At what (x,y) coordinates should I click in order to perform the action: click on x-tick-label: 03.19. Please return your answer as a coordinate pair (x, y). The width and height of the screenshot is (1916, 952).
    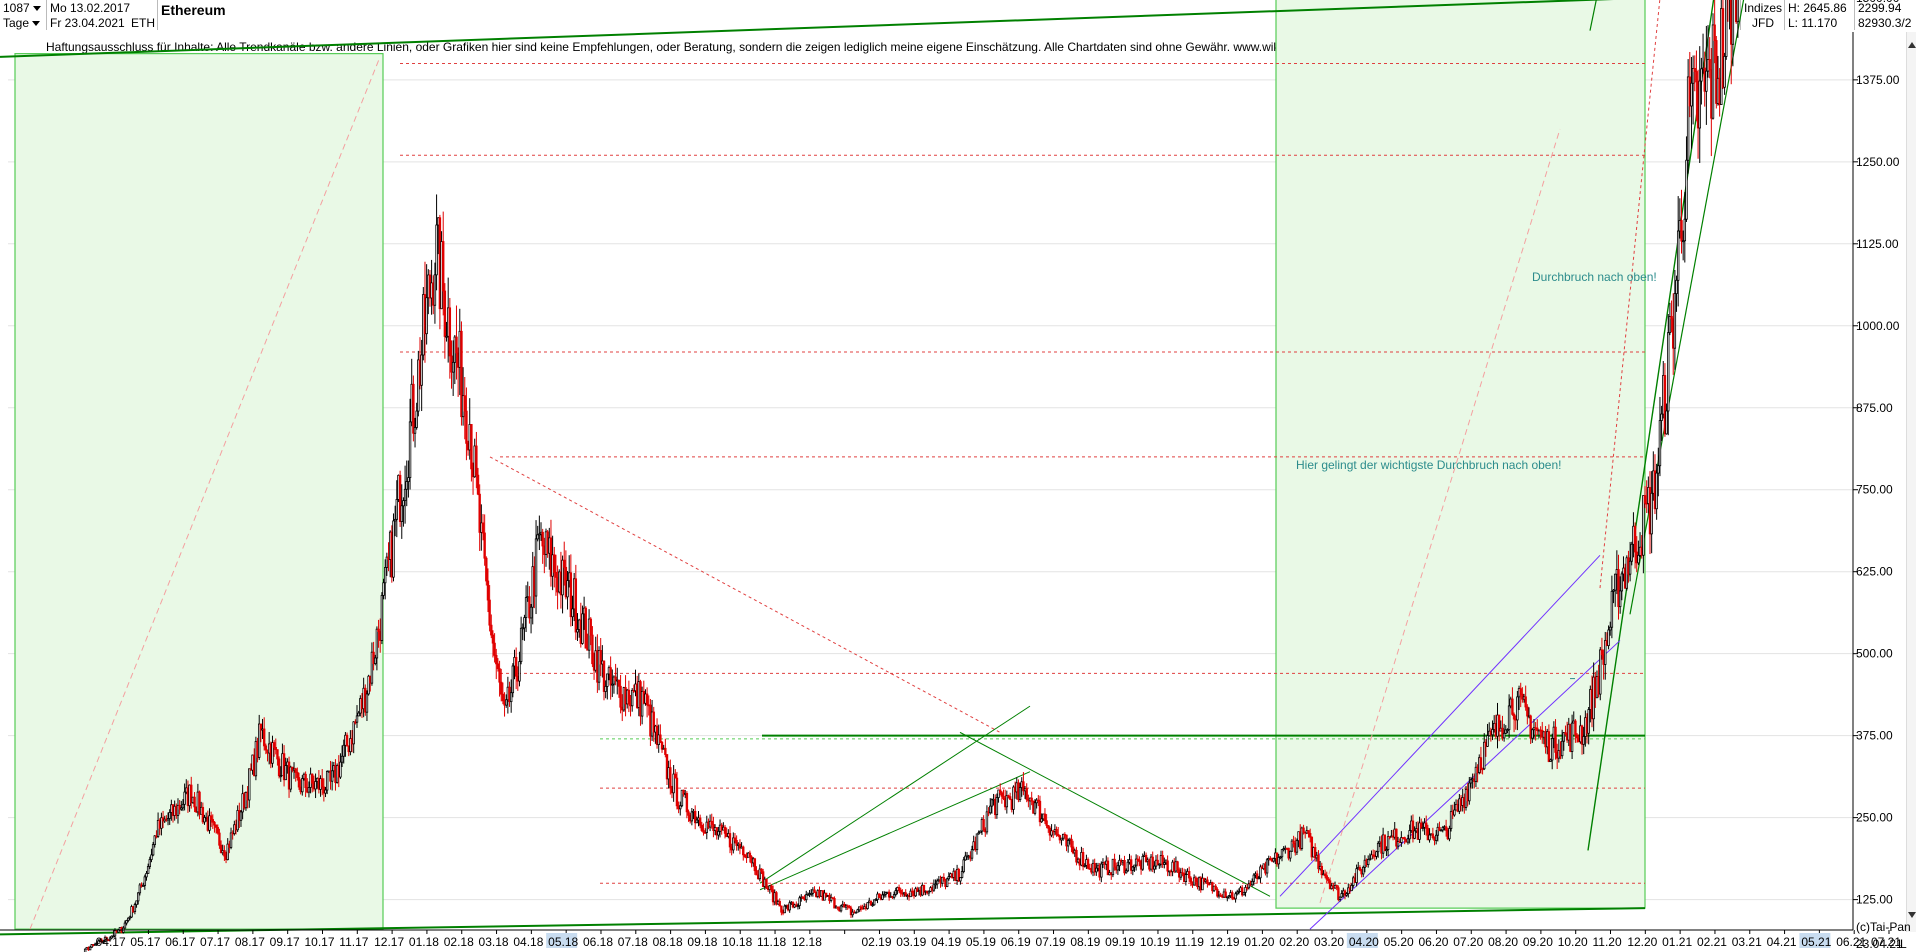
    Looking at the image, I should click on (911, 942).